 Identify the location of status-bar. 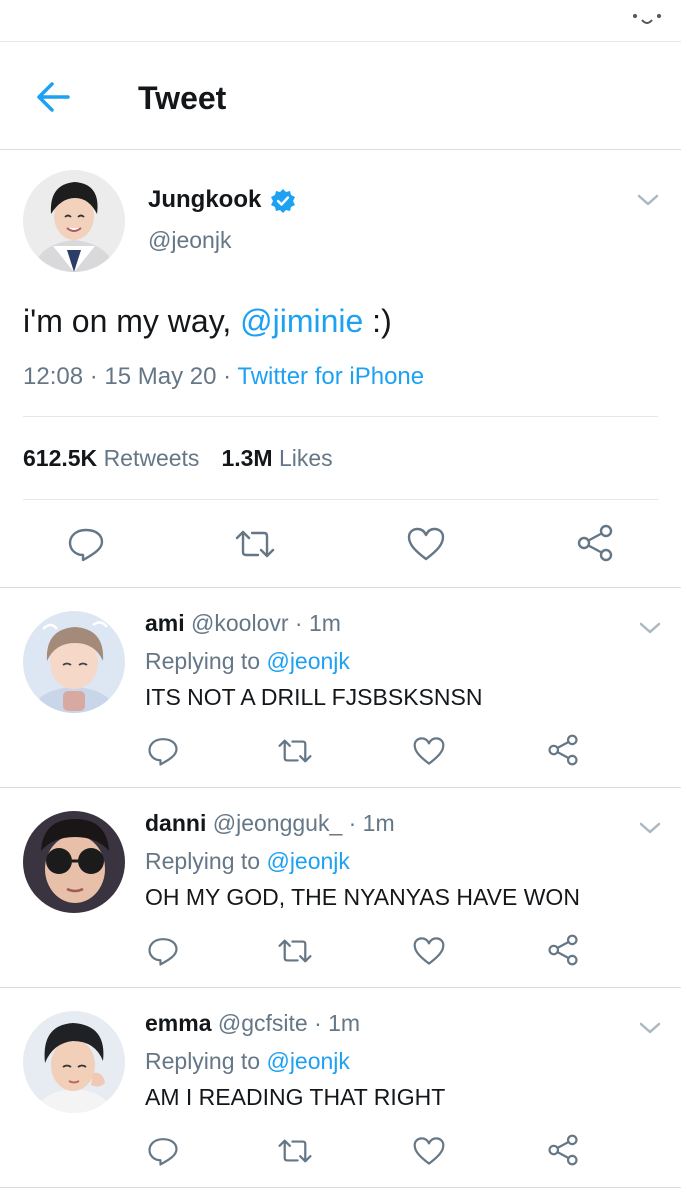
(340, 21).